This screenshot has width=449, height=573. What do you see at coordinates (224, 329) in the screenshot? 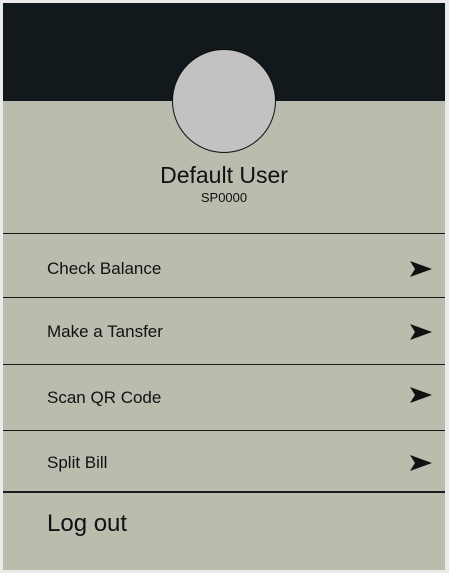
I see `menu-item-make-transfer: Make a Tansfer` at bounding box center [224, 329].